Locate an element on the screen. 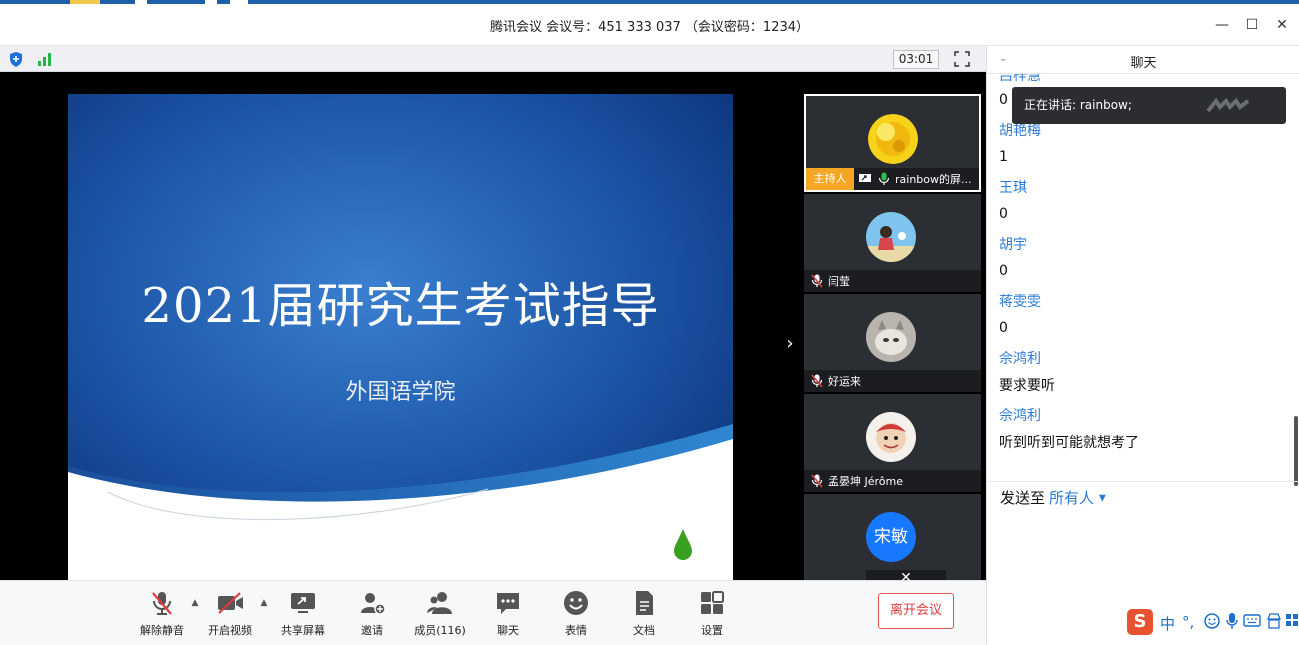  participant-list: 主持人 rainbow的屏... 闫莹 好运来 孟晏坤 Jérôme 宋敏 is located at coordinates (892, 337).